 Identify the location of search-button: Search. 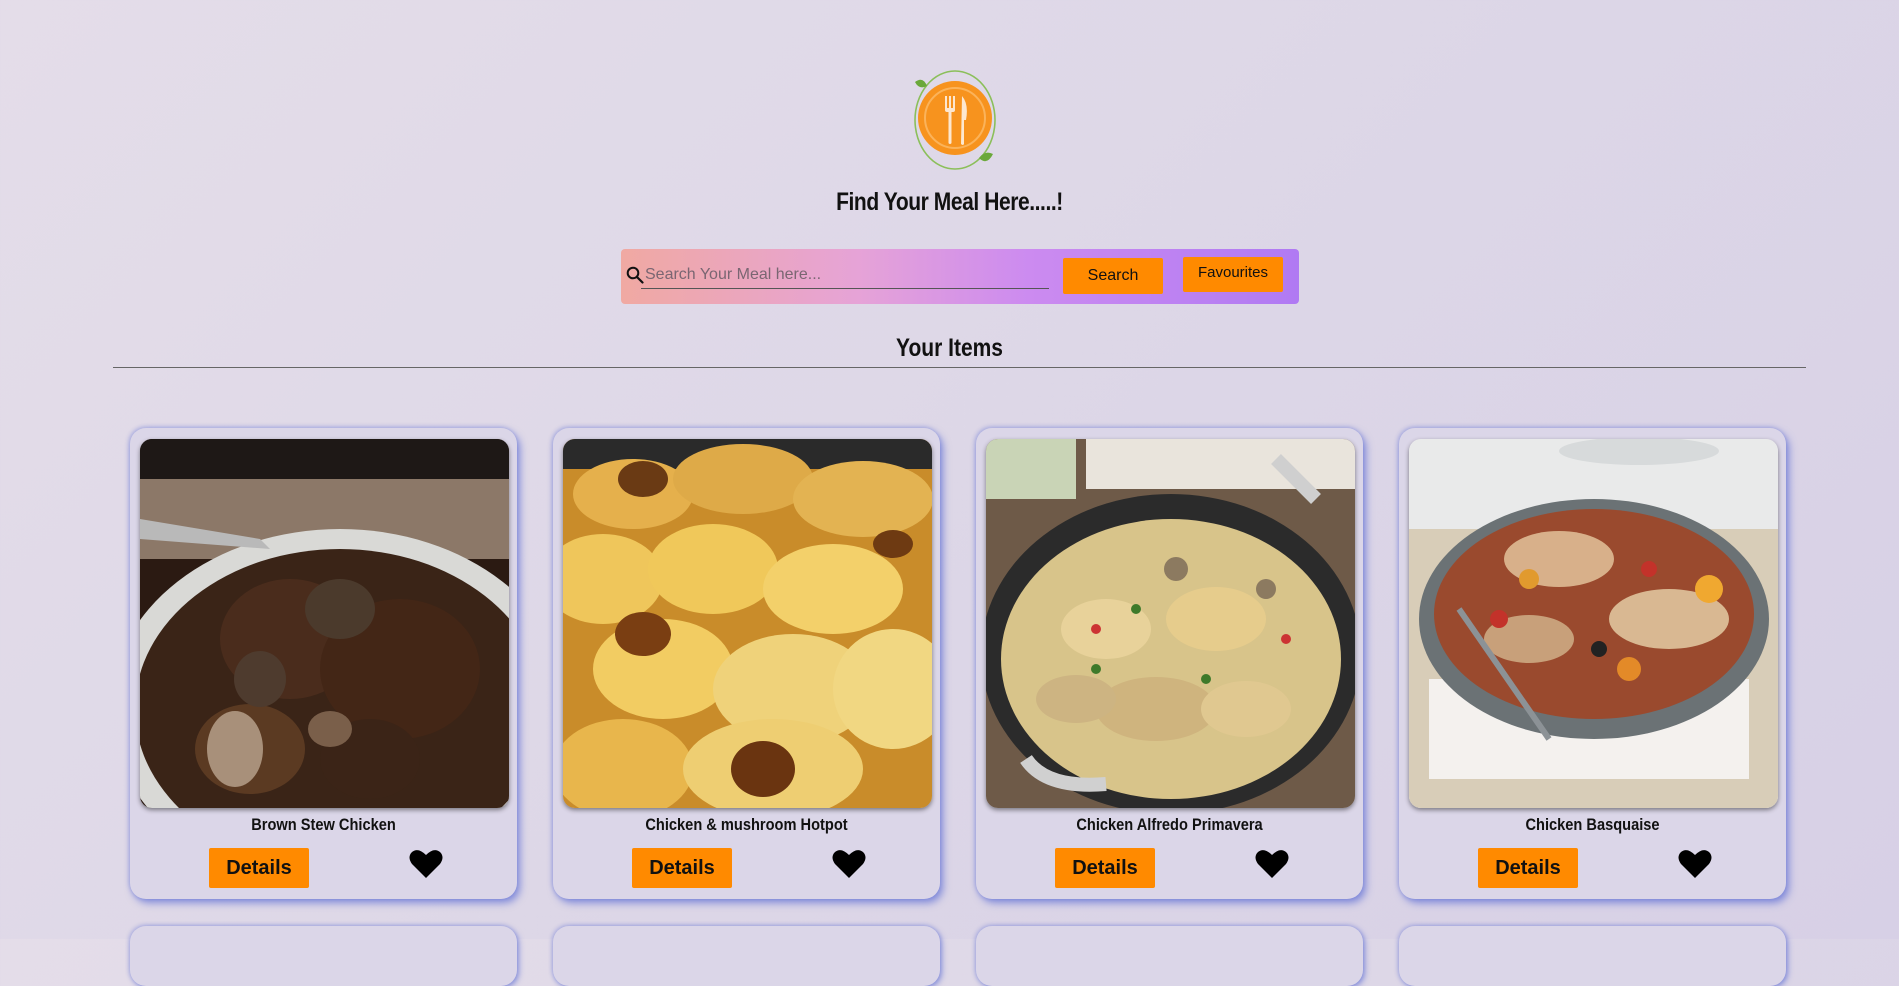
(1113, 276).